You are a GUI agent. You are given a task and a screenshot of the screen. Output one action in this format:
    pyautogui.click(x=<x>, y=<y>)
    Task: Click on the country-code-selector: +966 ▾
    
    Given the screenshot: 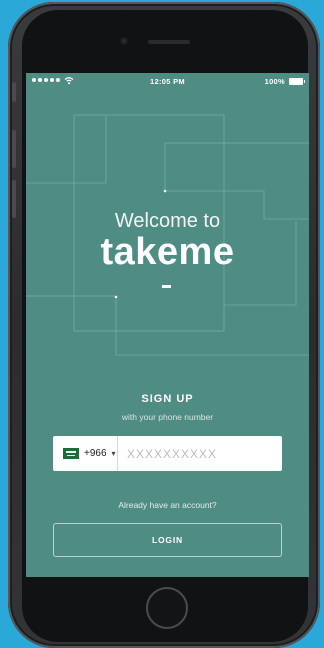 What is the action you would take?
    pyautogui.click(x=85, y=453)
    